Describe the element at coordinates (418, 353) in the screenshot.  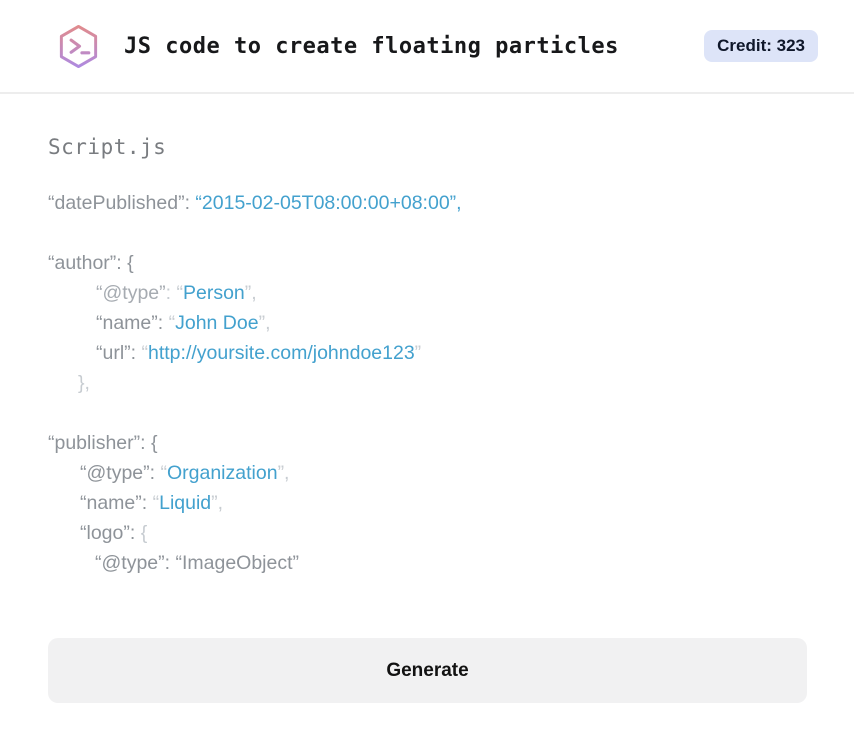
I see `code-token: ”` at that location.